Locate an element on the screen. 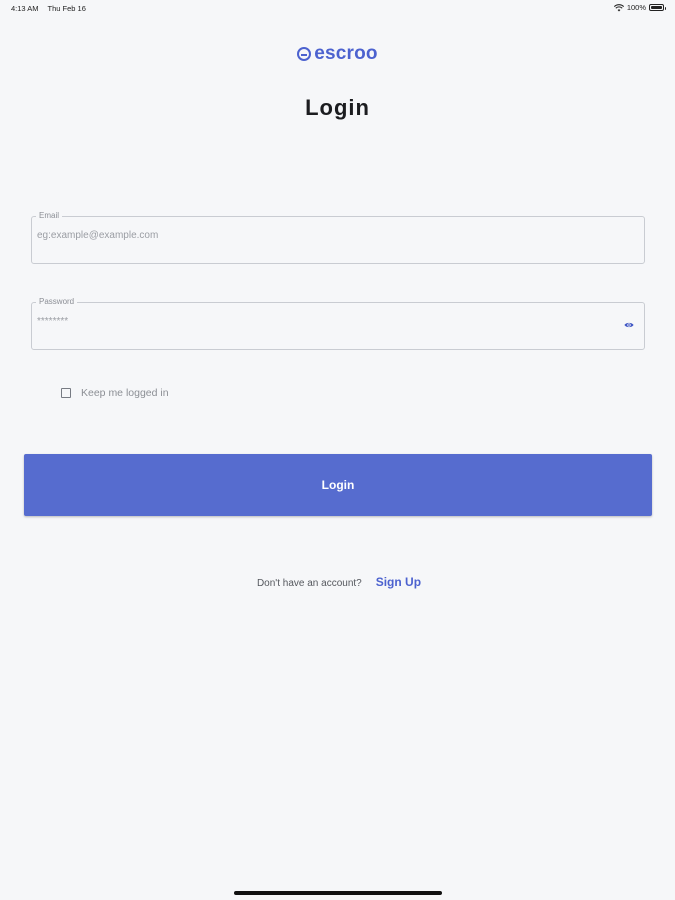 The width and height of the screenshot is (675, 900). status-date: Thu Feb 16 is located at coordinates (66, 8).